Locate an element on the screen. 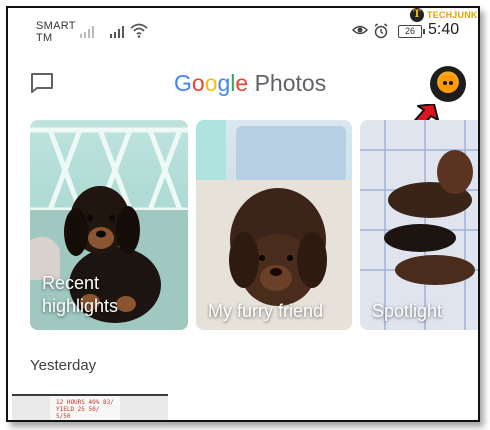 The width and height of the screenshot is (490, 430). card-spotlight: Spotlight is located at coordinates (419, 225).